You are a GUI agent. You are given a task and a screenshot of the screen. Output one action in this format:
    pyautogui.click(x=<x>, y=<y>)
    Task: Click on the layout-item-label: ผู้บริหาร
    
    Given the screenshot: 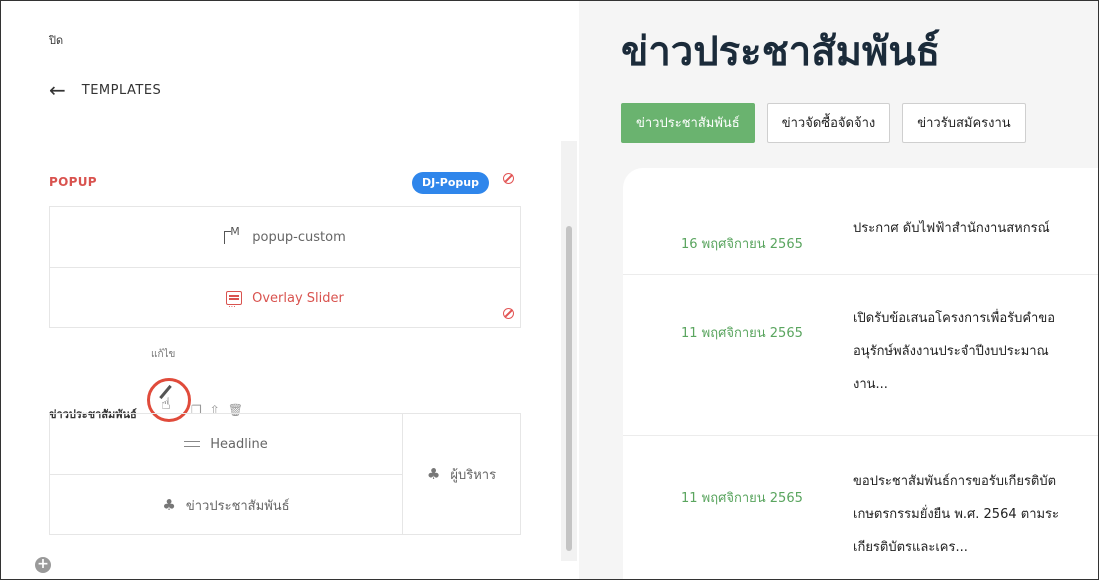 What is the action you would take?
    pyautogui.click(x=473, y=475)
    